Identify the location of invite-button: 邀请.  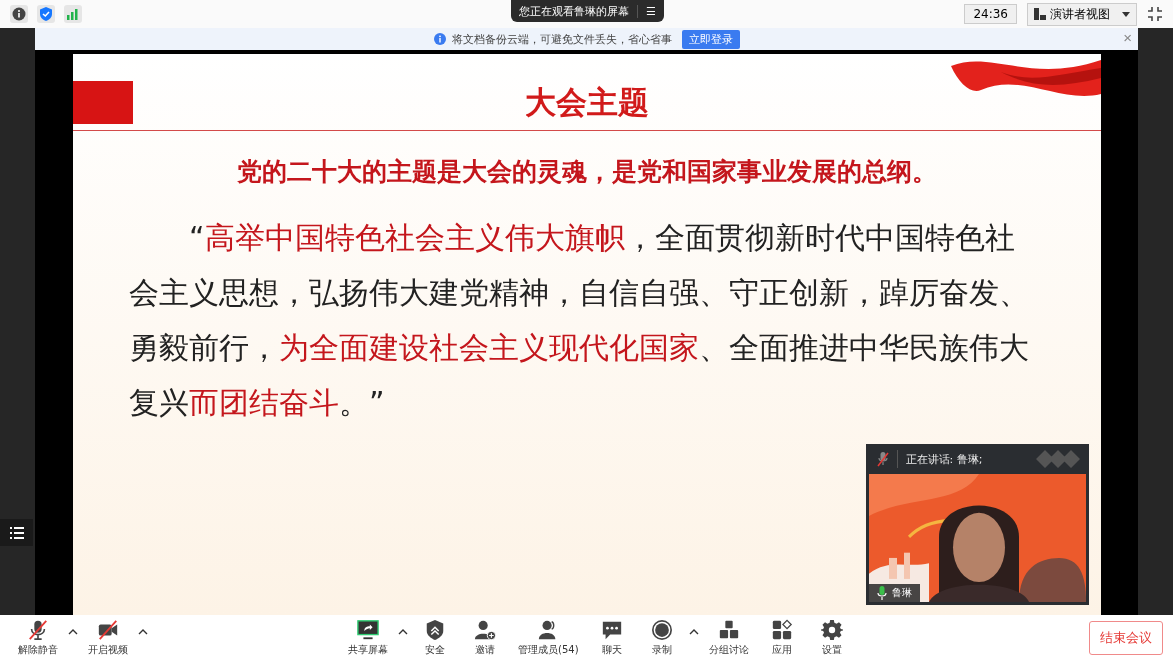
(485, 637).